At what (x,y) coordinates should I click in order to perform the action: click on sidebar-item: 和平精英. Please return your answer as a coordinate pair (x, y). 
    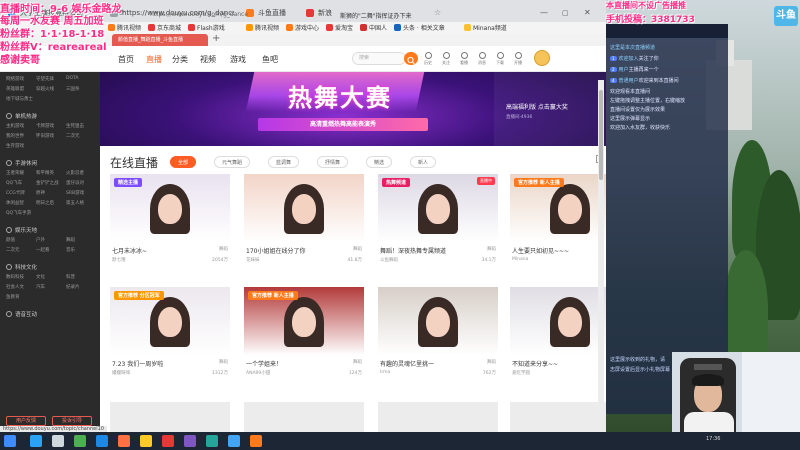
    Looking at the image, I should click on (51, 173).